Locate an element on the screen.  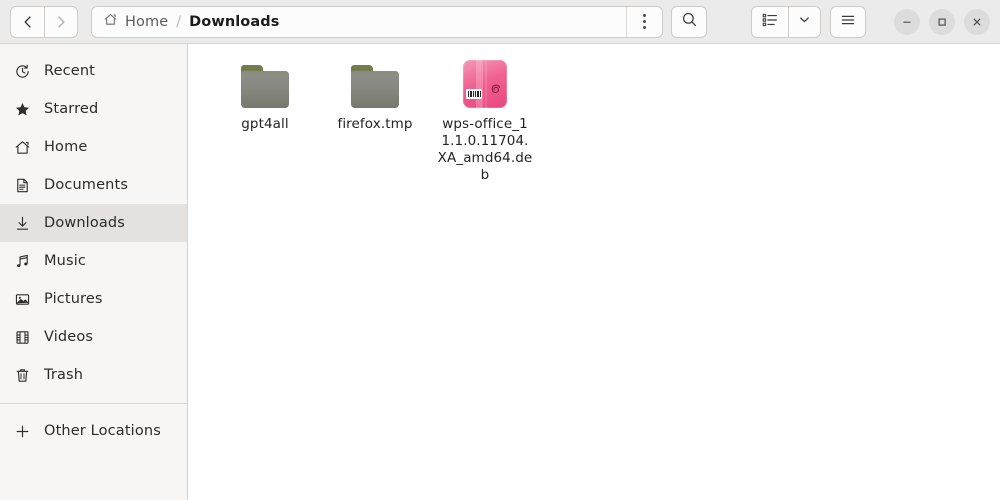
path-menu-button is located at coordinates (644, 21).